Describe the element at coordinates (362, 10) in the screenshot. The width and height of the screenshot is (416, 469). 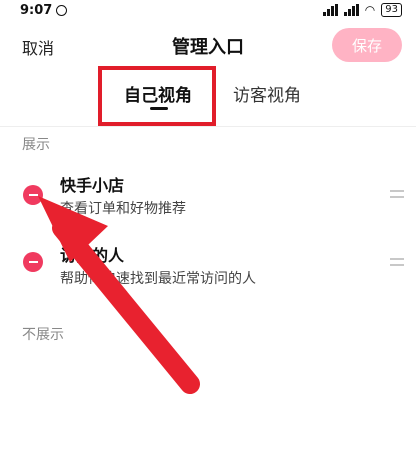
I see `status-right: ◠ 93` at that location.